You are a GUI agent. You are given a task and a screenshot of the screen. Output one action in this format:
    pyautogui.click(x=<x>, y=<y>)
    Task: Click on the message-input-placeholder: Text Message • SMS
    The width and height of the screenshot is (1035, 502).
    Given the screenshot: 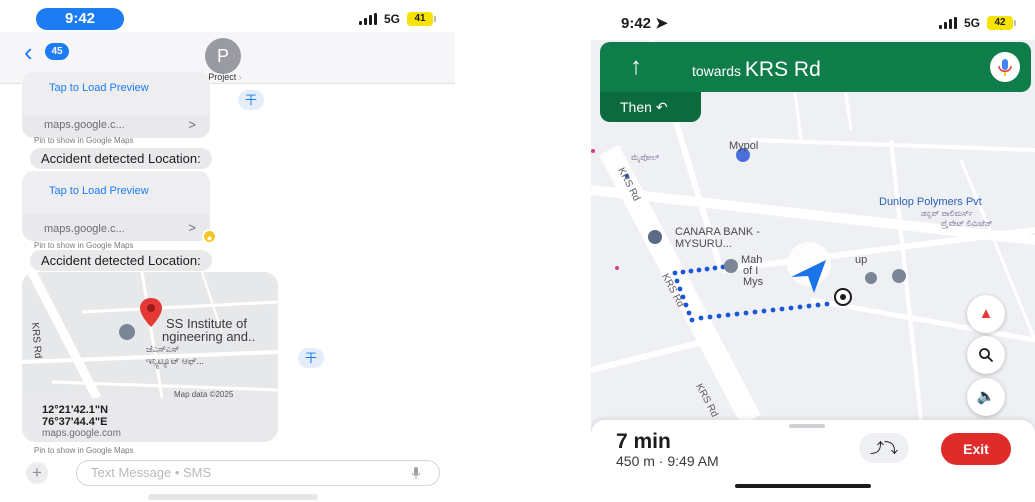 What is the action you would take?
    pyautogui.click(x=151, y=472)
    